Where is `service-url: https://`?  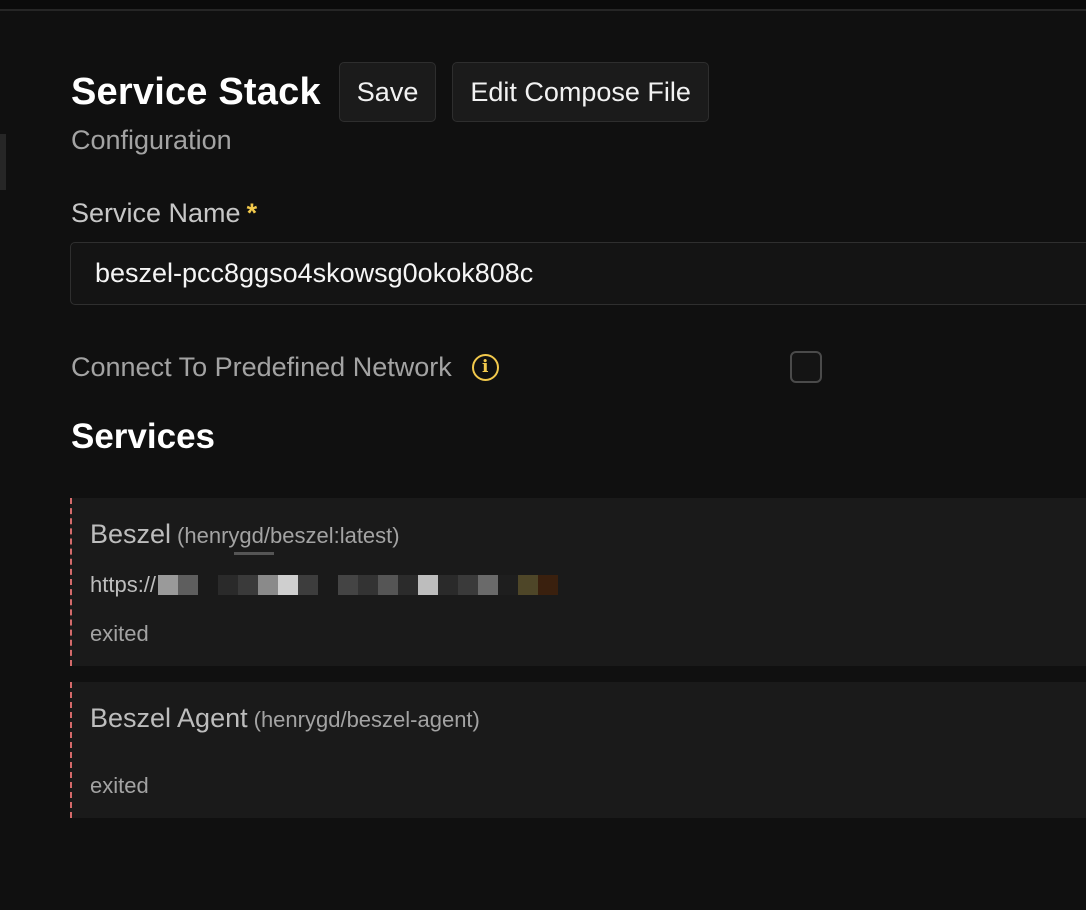
service-url: https:// is located at coordinates (324, 585).